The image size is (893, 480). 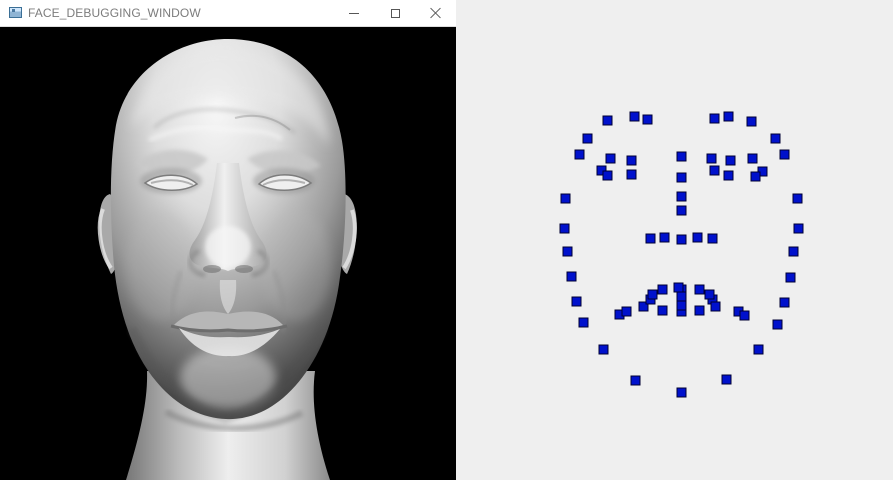 I want to click on close-icon, so click(x=436, y=13).